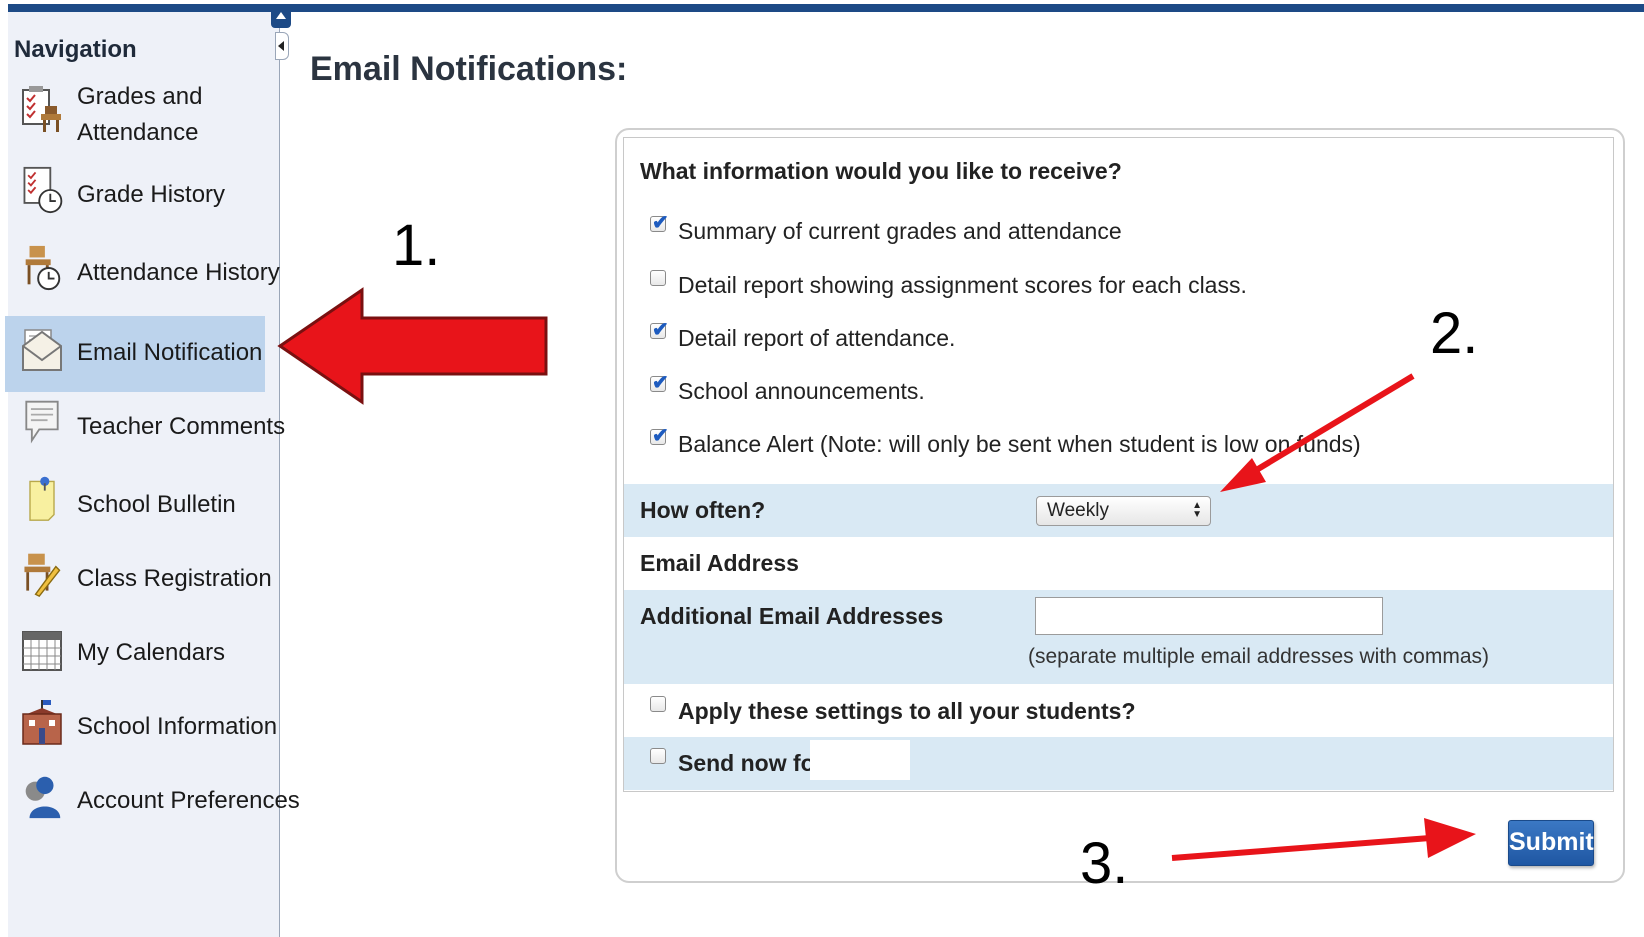 This screenshot has height=937, width=1644. I want to click on annotation-label-2: 2., so click(1454, 333).